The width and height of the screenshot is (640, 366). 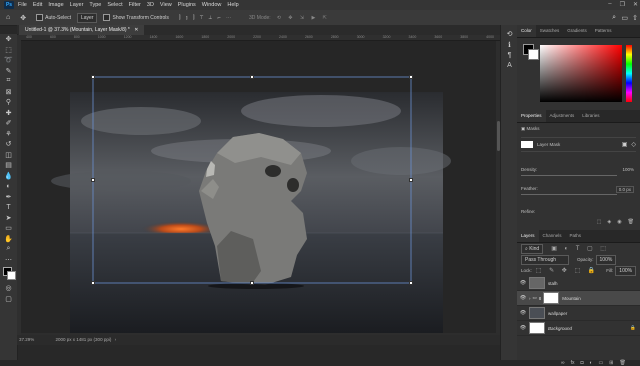 What do you see at coordinates (232, 5) in the screenshot?
I see `menu-help: Help` at bounding box center [232, 5].